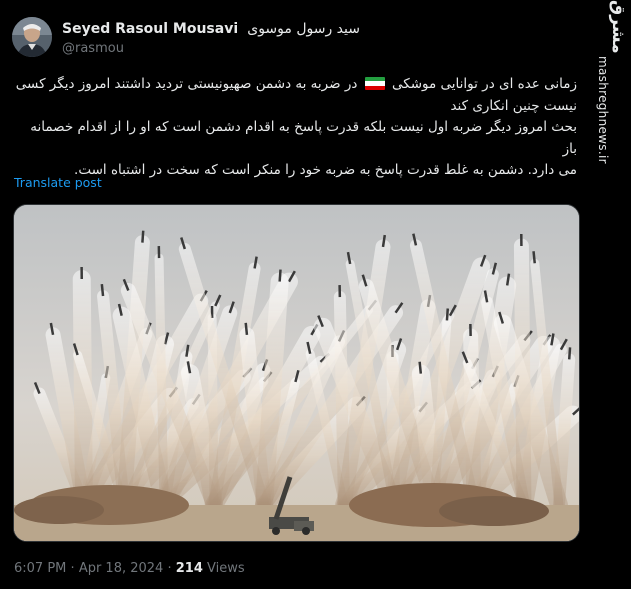  Describe the element at coordinates (150, 29) in the screenshot. I see `display-name: Seyed Rasoul Mousavi` at that location.